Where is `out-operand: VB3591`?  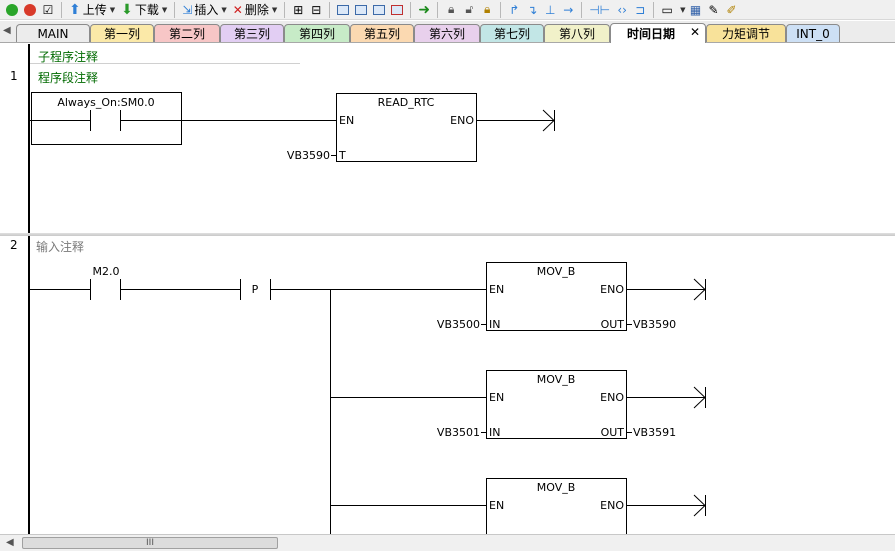
out-operand: VB3591 is located at coordinates (654, 432).